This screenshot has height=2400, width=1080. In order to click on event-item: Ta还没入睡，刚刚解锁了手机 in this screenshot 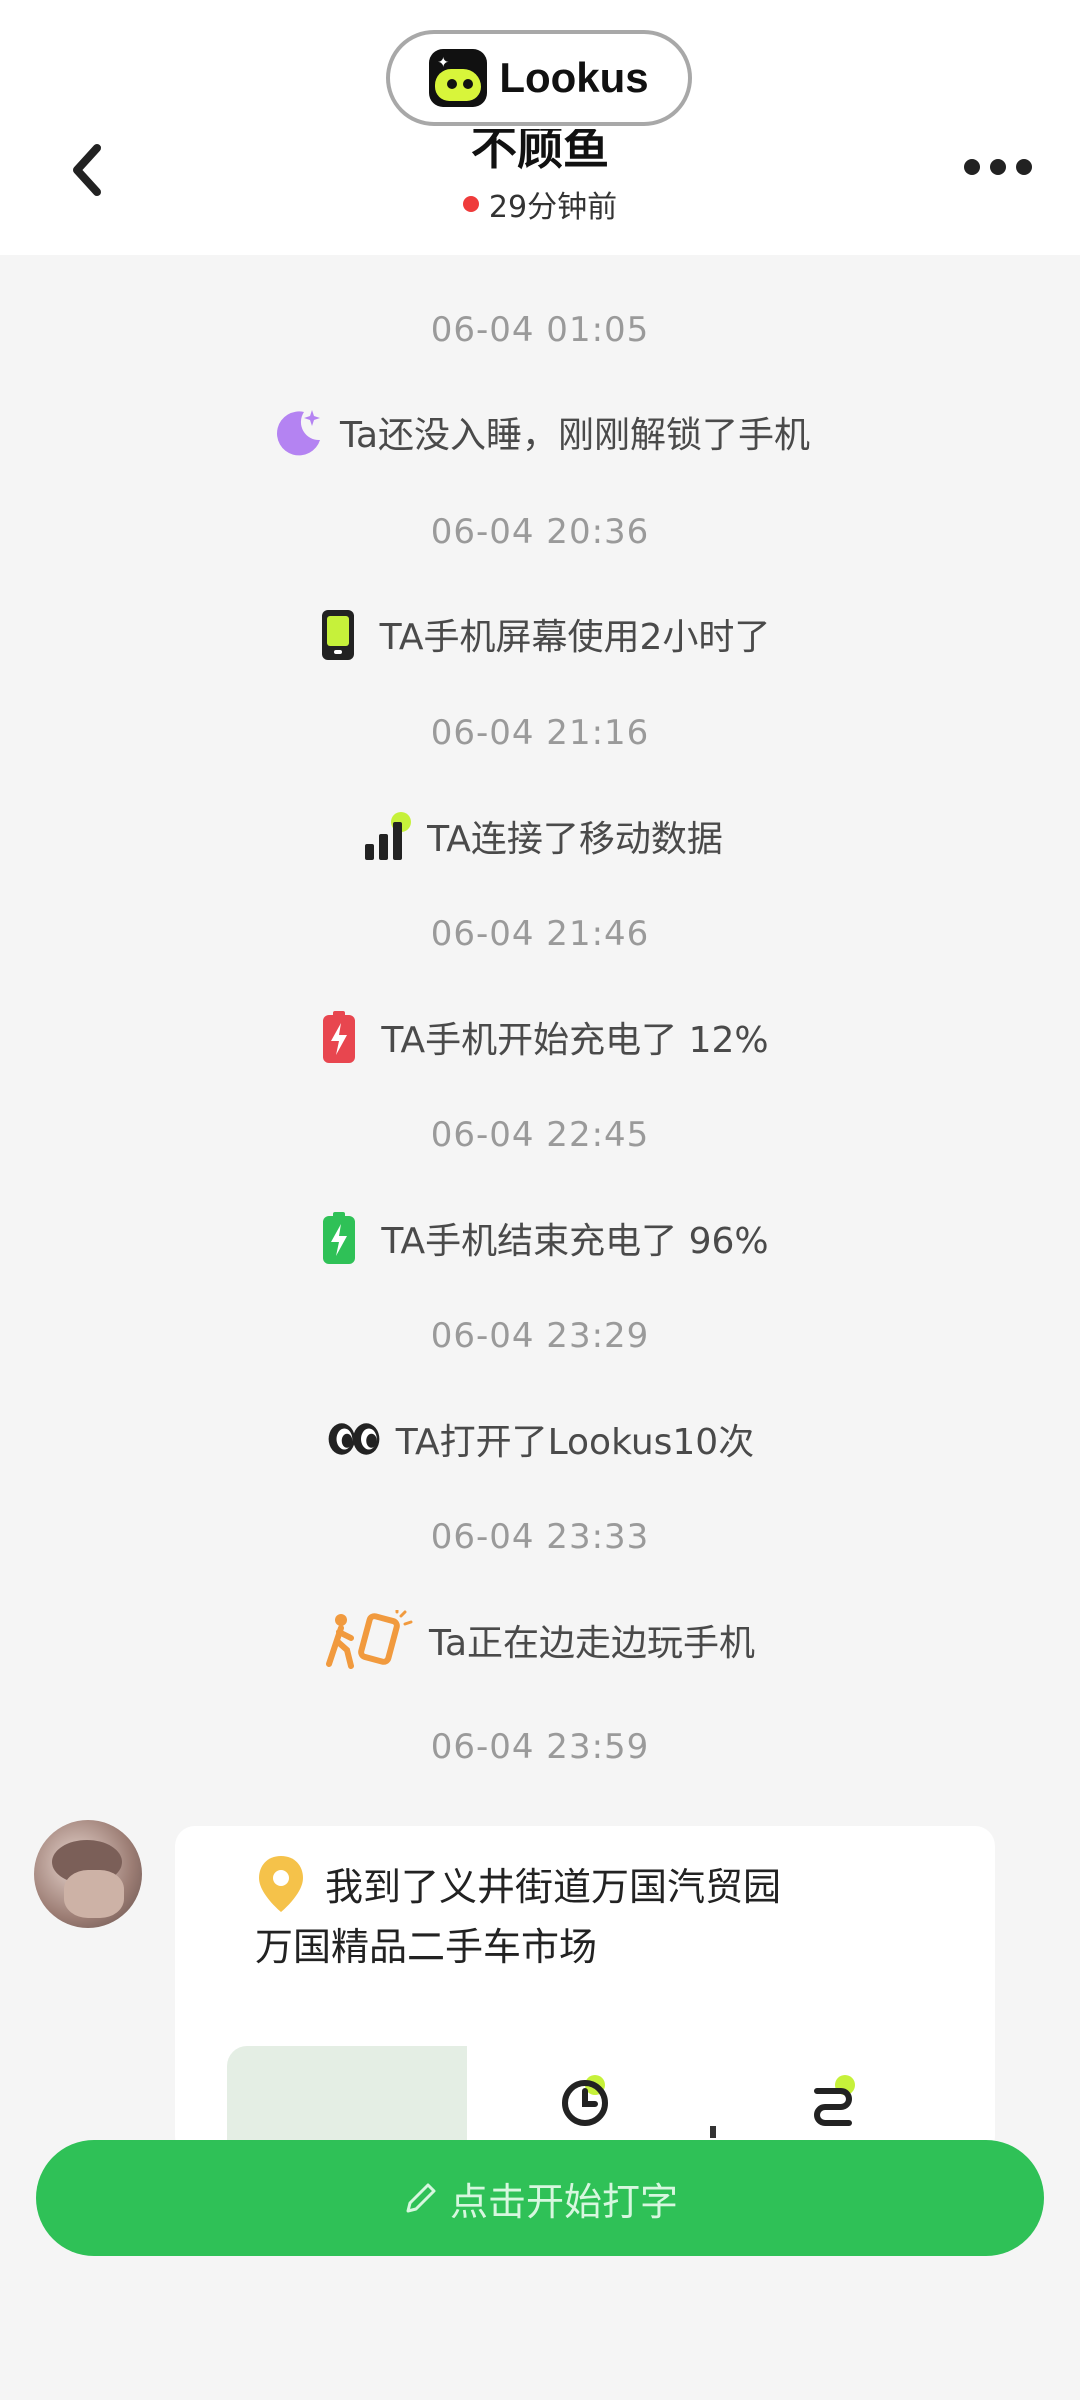, I will do `click(540, 432)`.